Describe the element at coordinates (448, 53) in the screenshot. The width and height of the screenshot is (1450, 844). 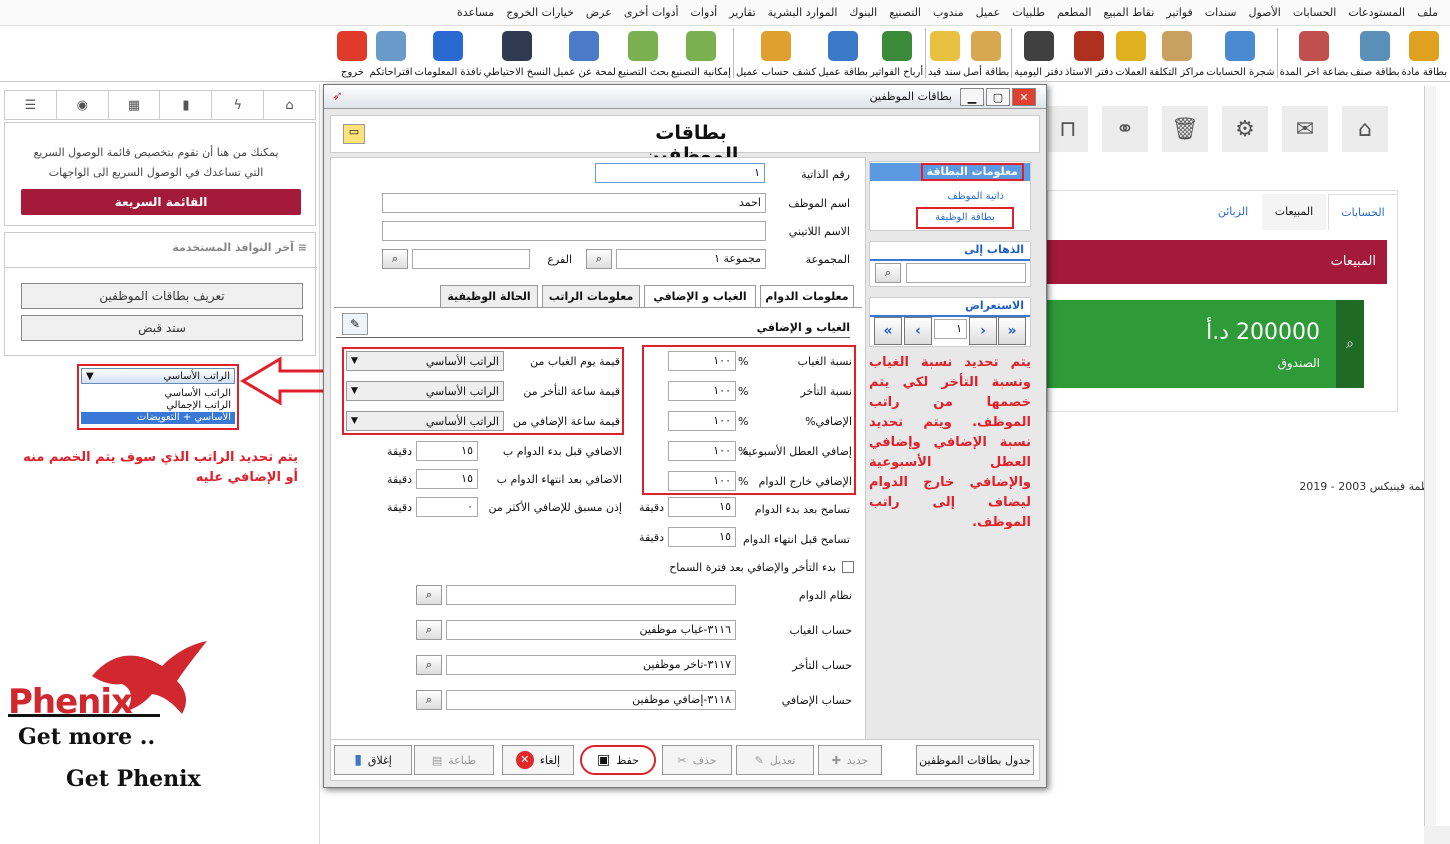
I see `toolbar-button: نافذة المعلومات` at that location.